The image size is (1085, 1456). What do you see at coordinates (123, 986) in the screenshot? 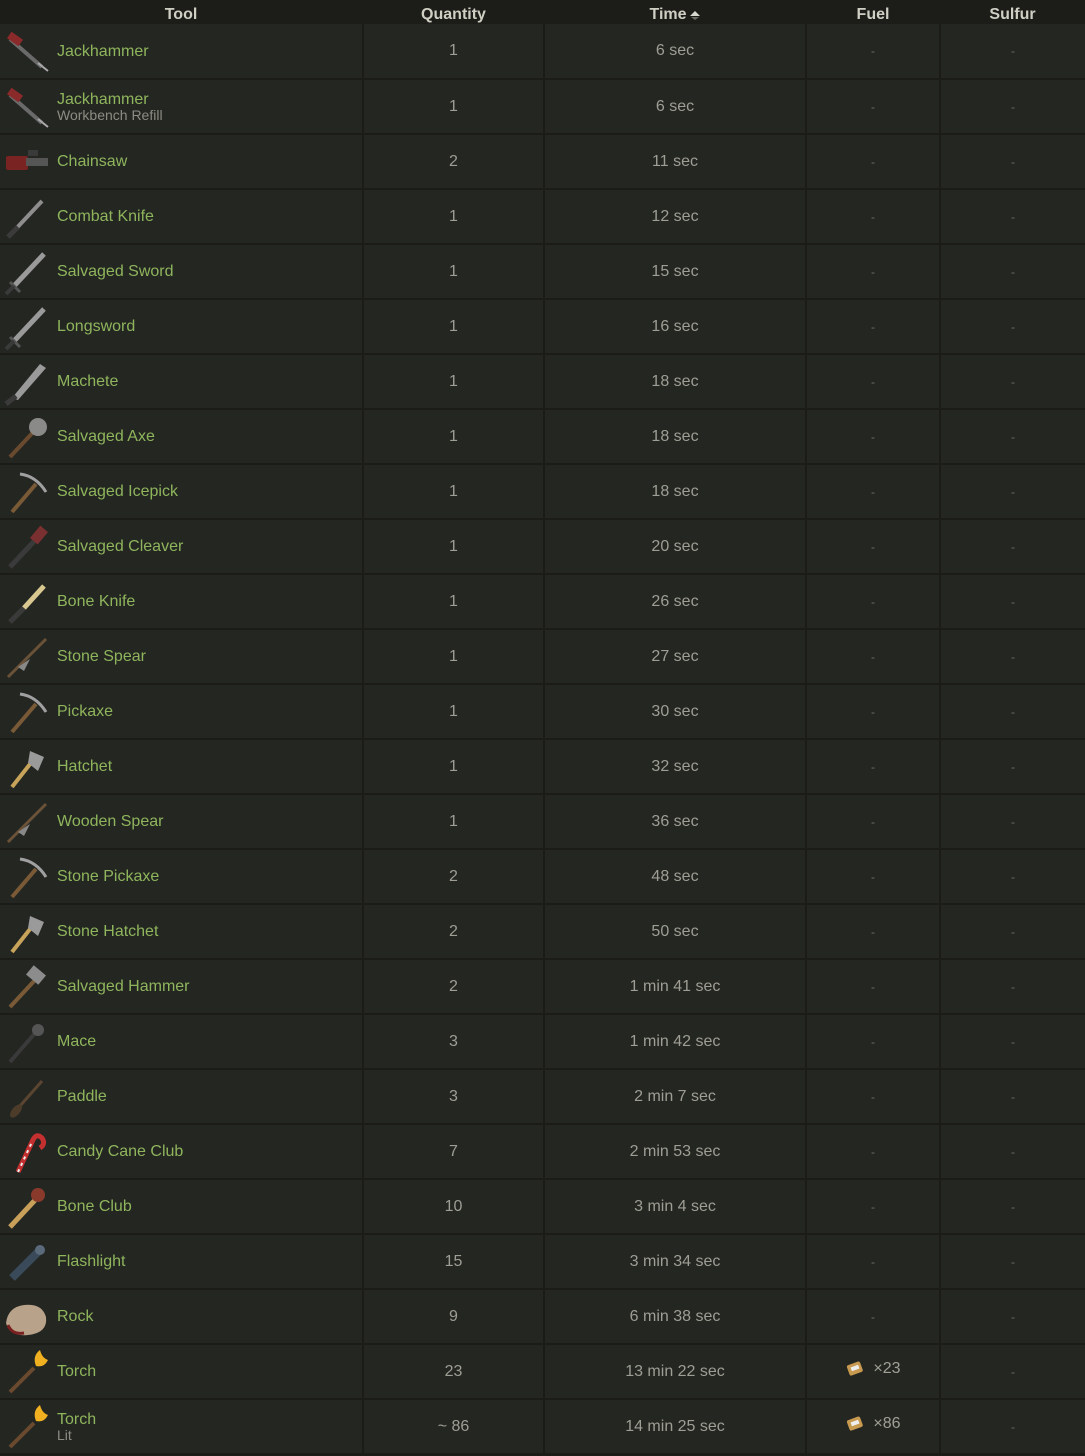
I see `tool-link: Salvaged Hammer` at bounding box center [123, 986].